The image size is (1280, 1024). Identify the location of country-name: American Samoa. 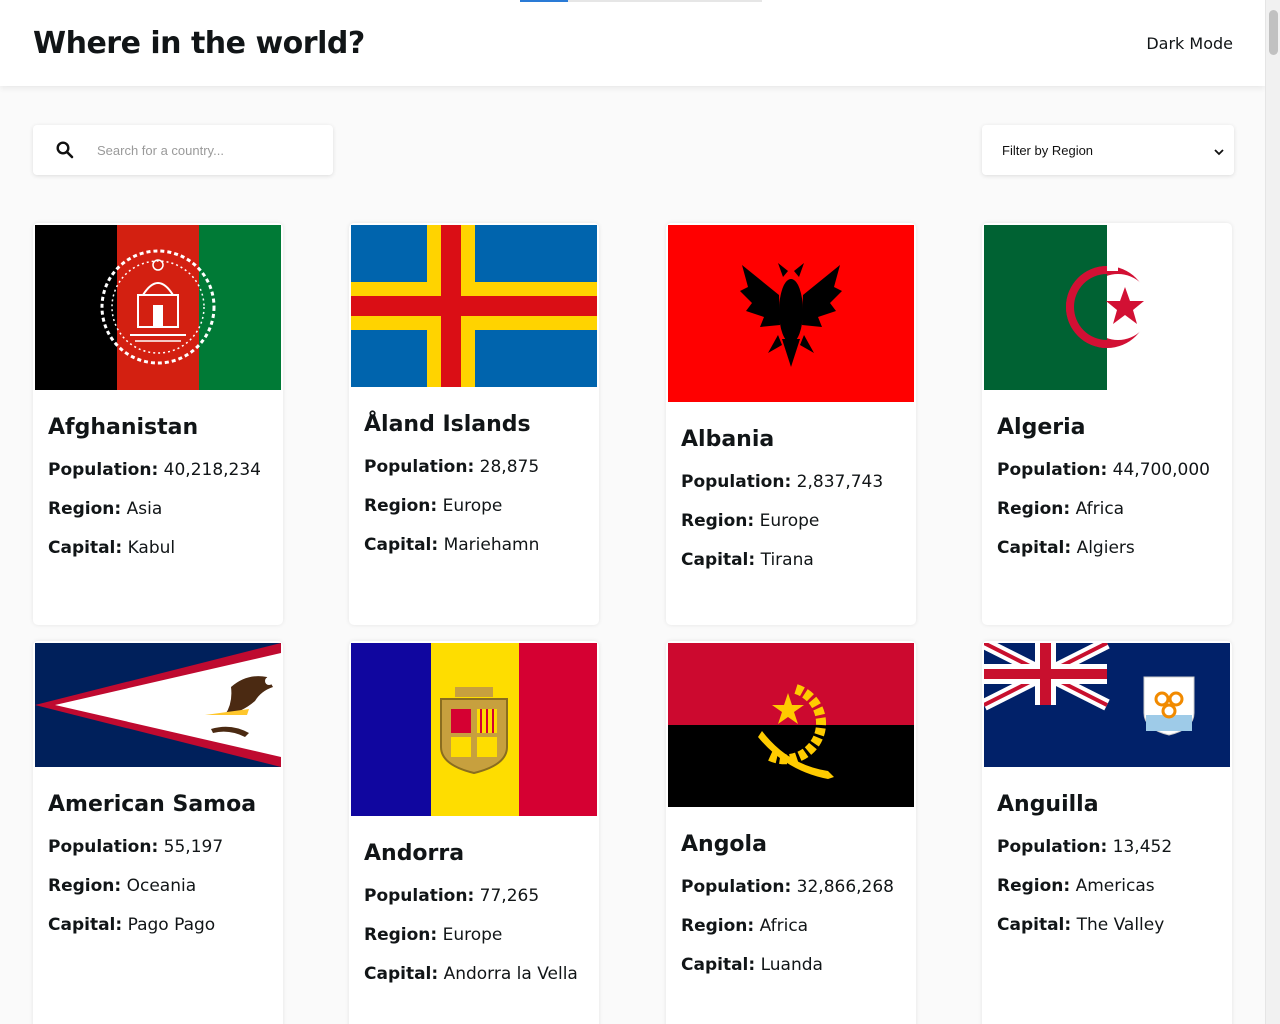
(152, 804).